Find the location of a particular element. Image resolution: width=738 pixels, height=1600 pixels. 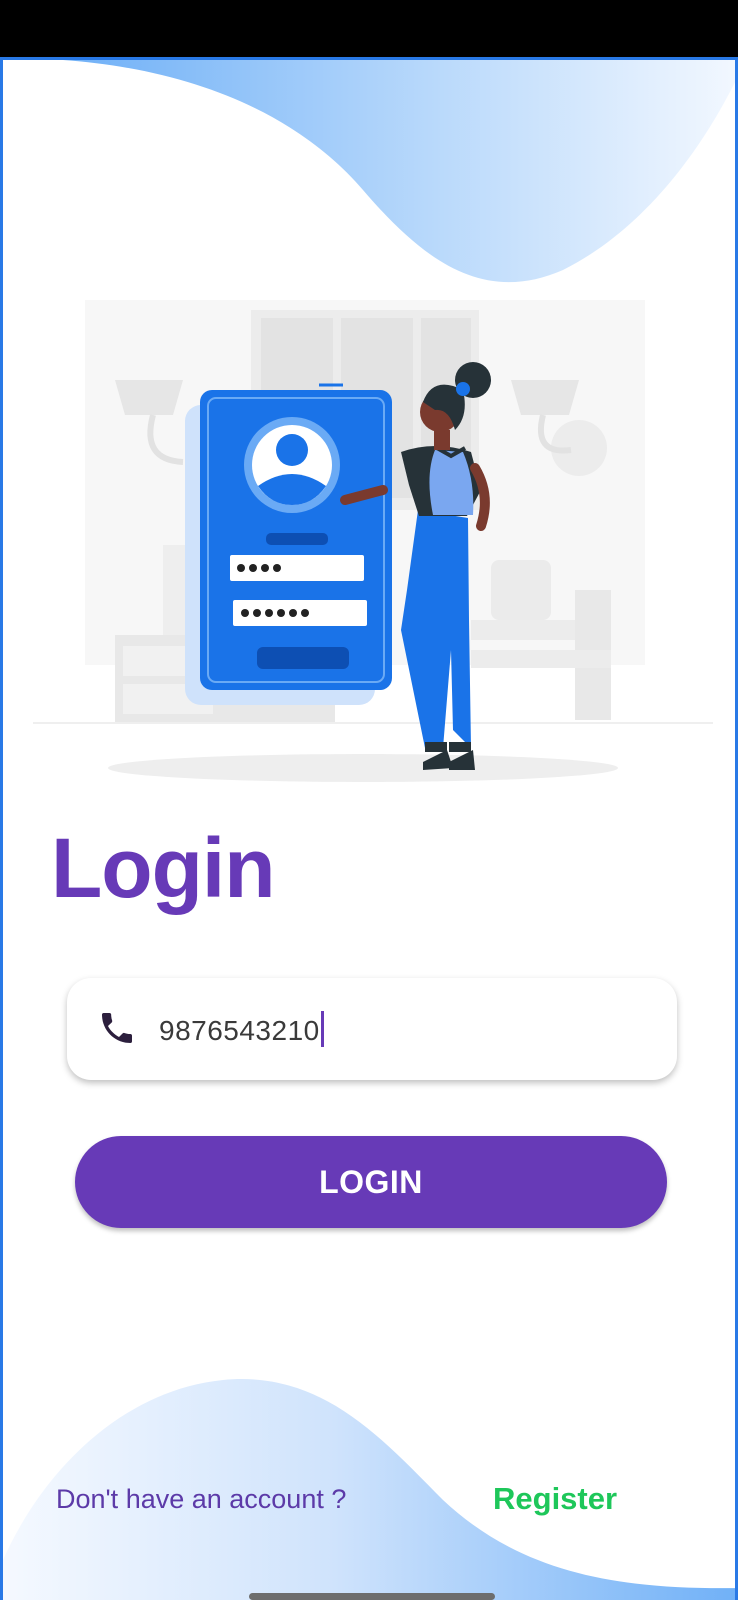

text-cursor is located at coordinates (322, 1029).